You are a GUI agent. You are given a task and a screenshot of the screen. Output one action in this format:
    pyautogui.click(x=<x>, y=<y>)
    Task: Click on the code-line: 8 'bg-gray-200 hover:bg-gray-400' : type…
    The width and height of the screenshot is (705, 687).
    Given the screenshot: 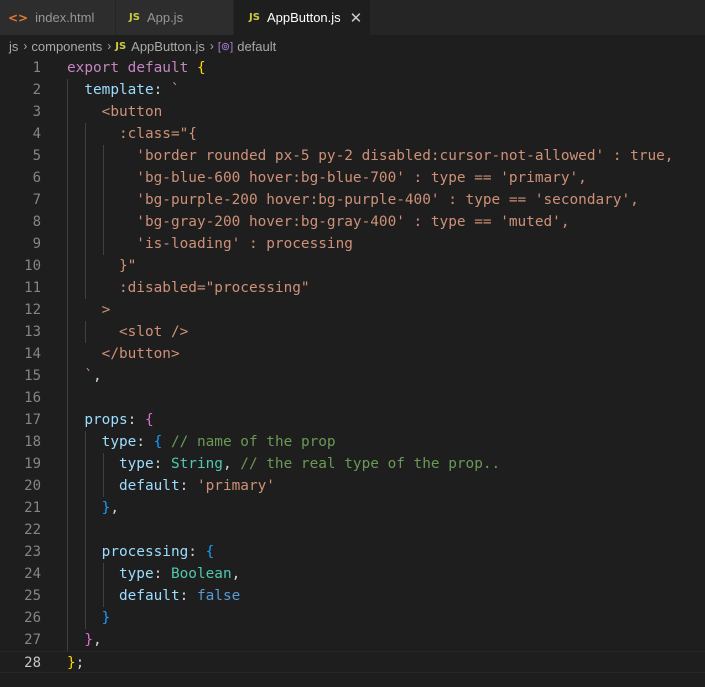 What is the action you would take?
    pyautogui.click(x=352, y=222)
    